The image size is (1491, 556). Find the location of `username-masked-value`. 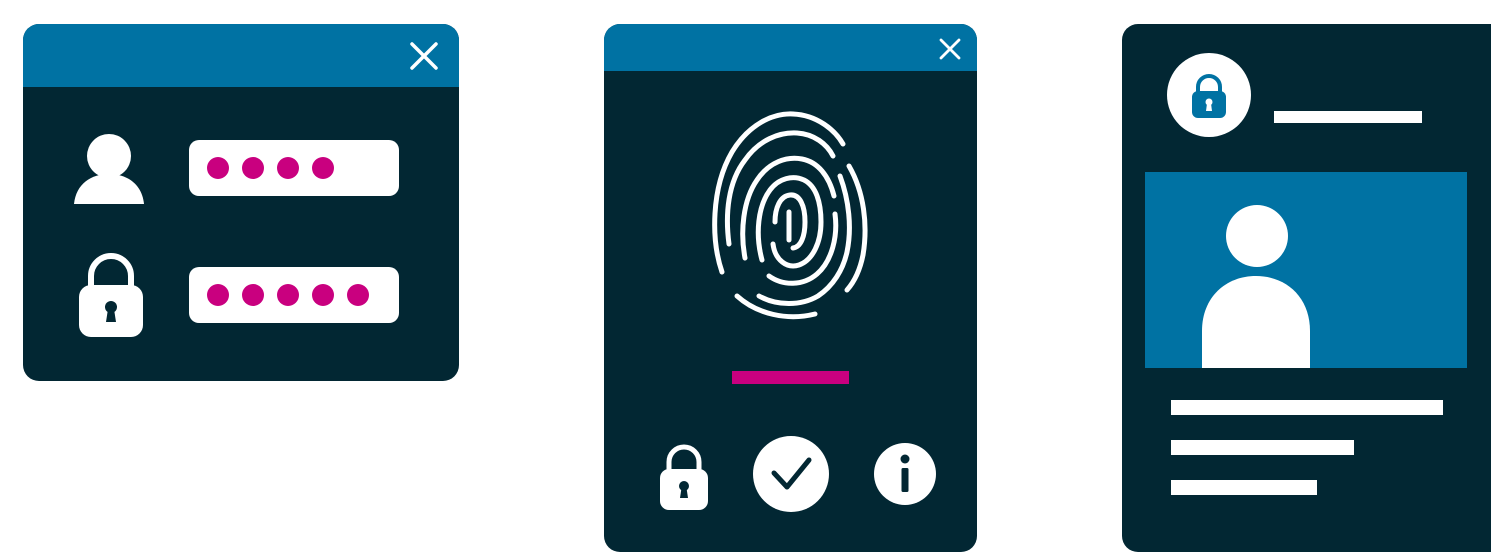

username-masked-value is located at coordinates (270, 168).